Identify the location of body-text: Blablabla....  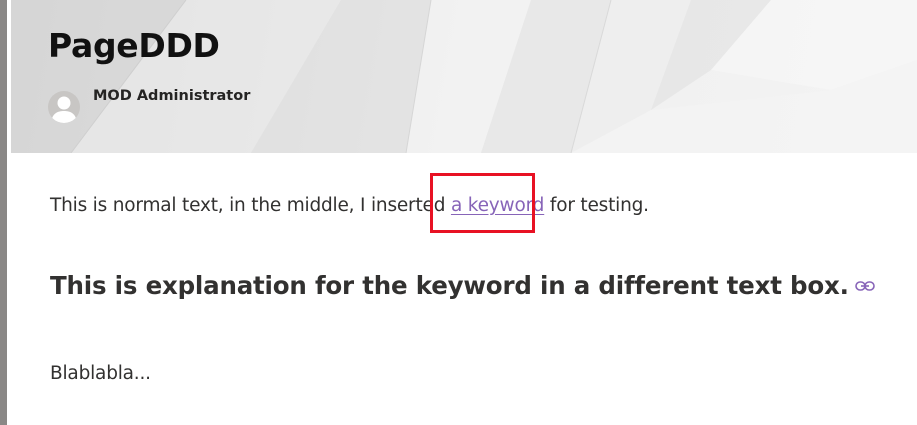
(100, 373).